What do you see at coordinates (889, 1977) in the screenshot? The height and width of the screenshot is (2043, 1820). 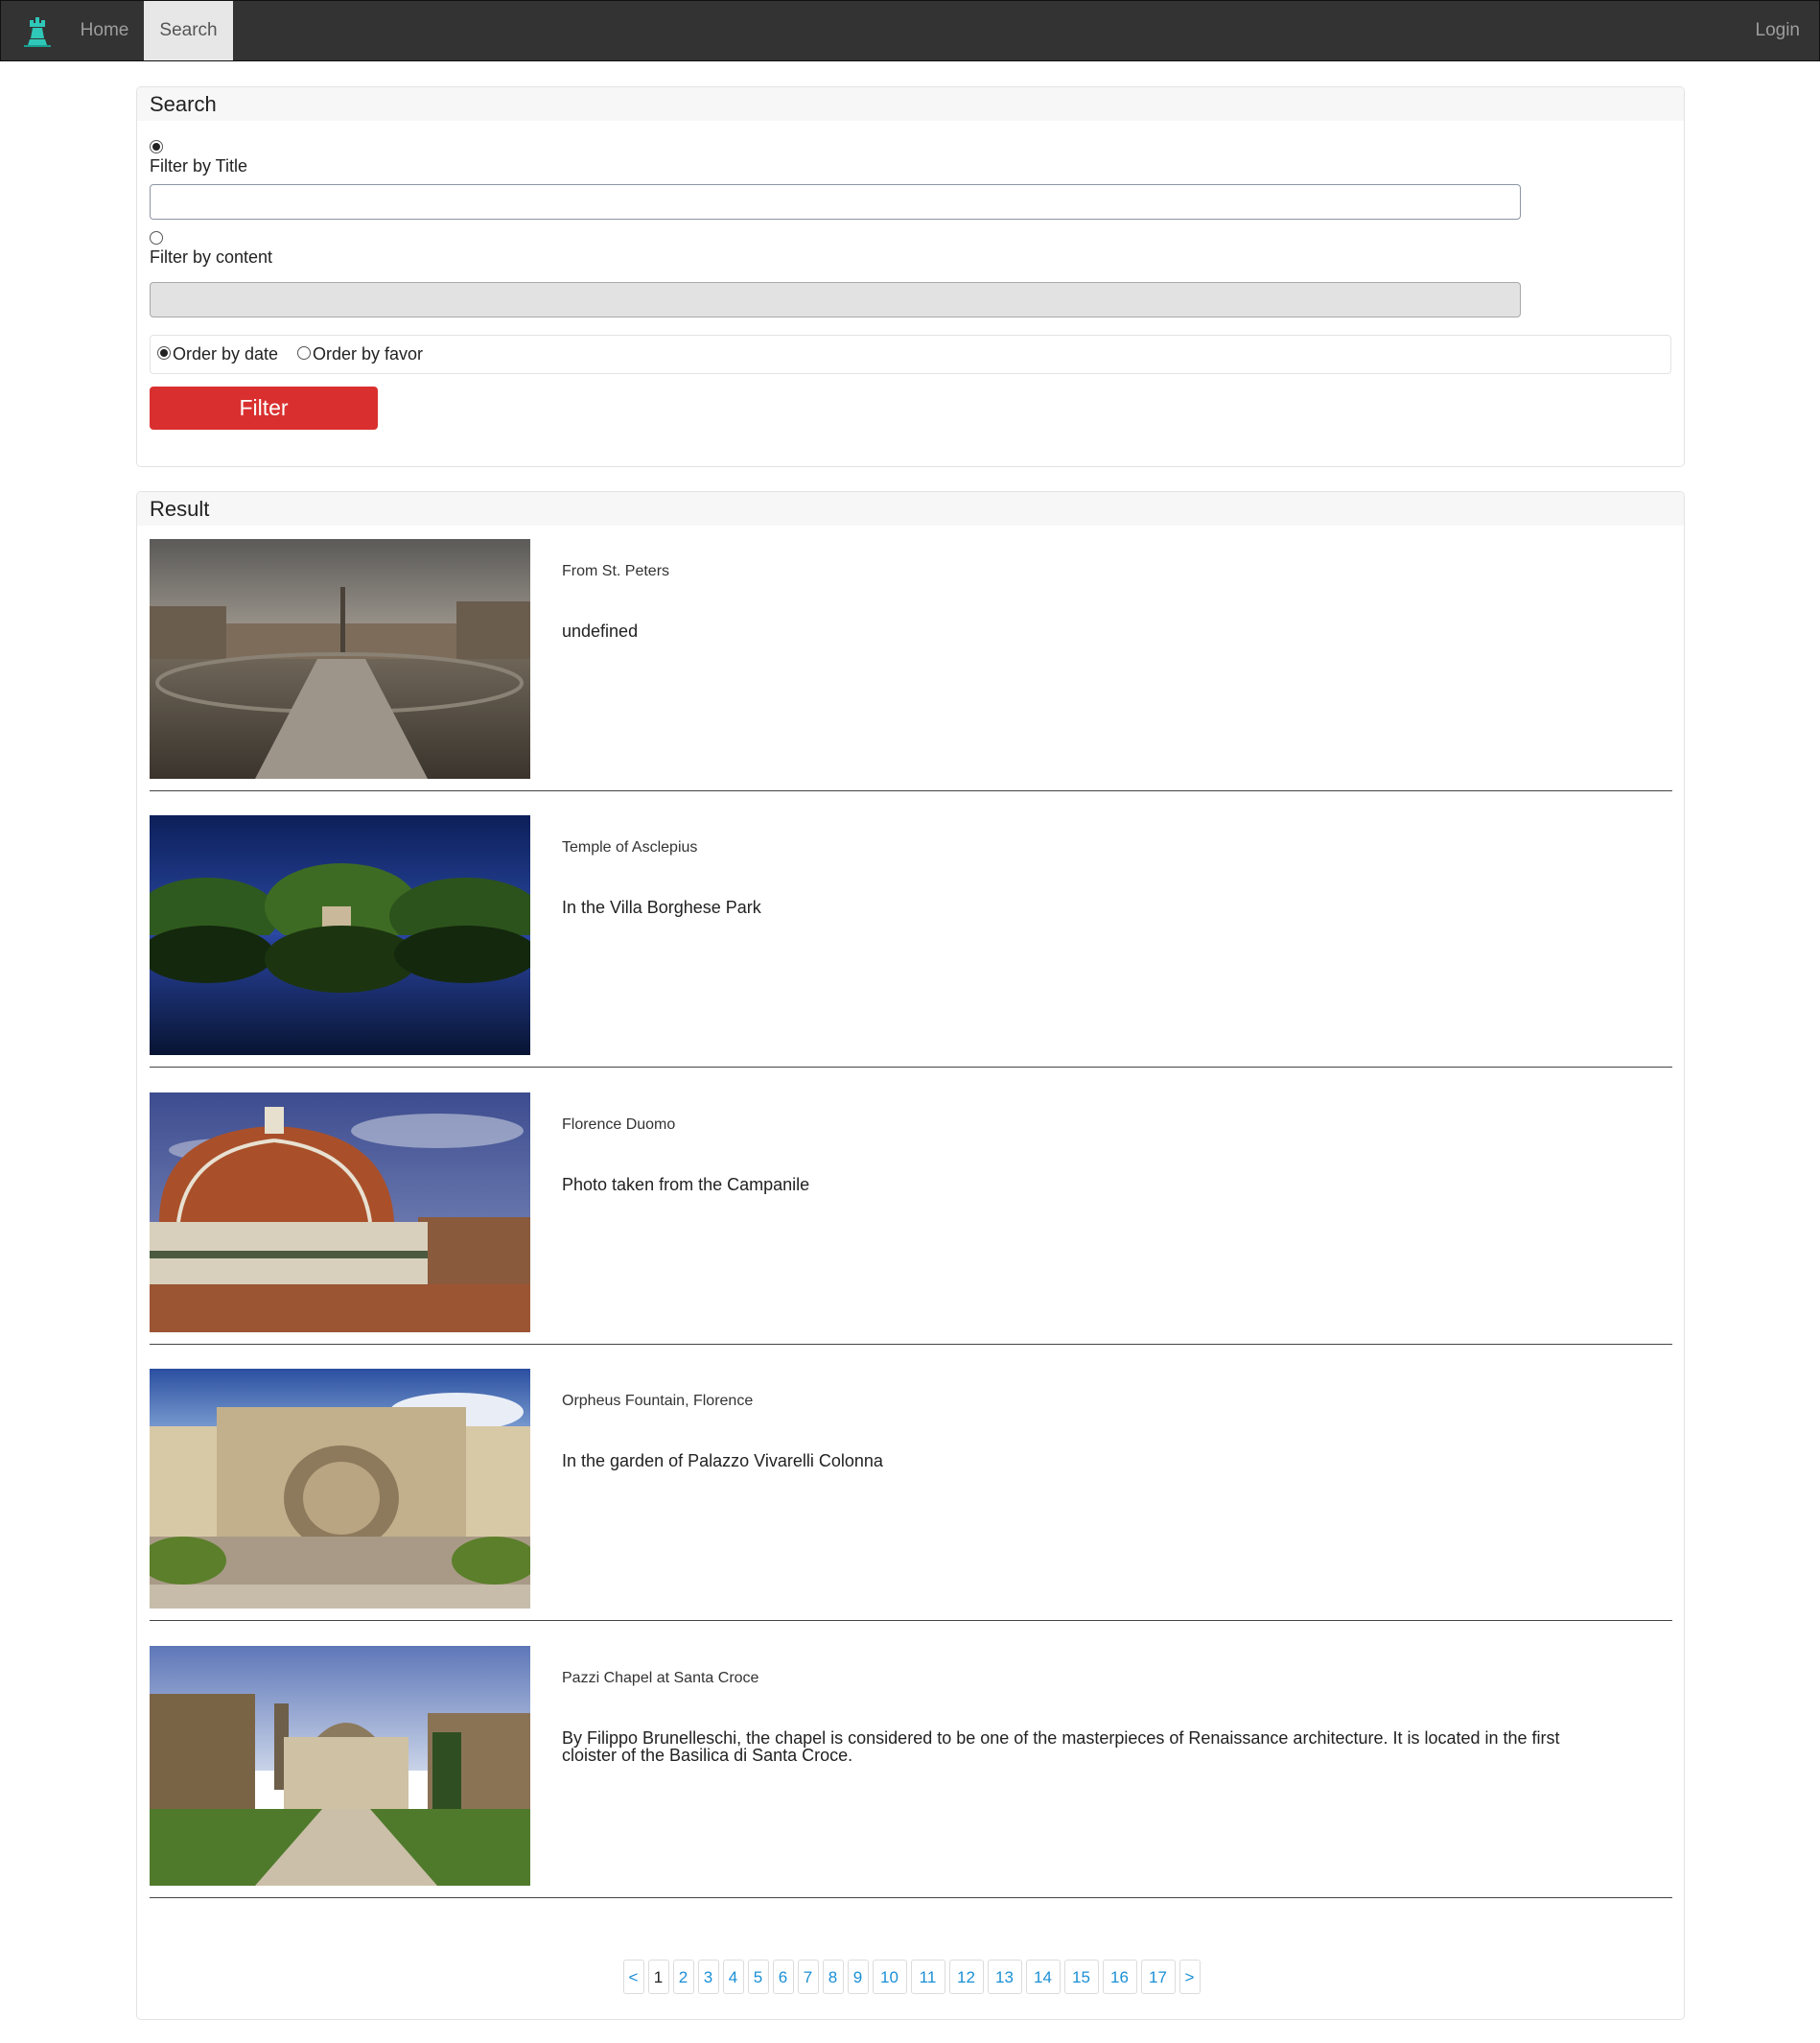 I see `page-link-10: 10` at bounding box center [889, 1977].